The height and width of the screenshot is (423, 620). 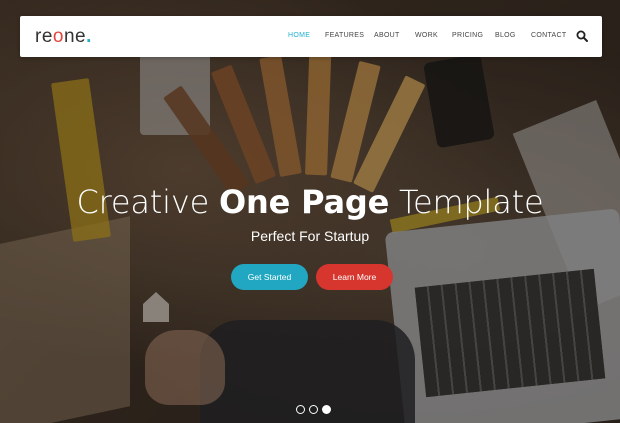 I want to click on nav-item-contact: CONTACT, so click(x=548, y=35).